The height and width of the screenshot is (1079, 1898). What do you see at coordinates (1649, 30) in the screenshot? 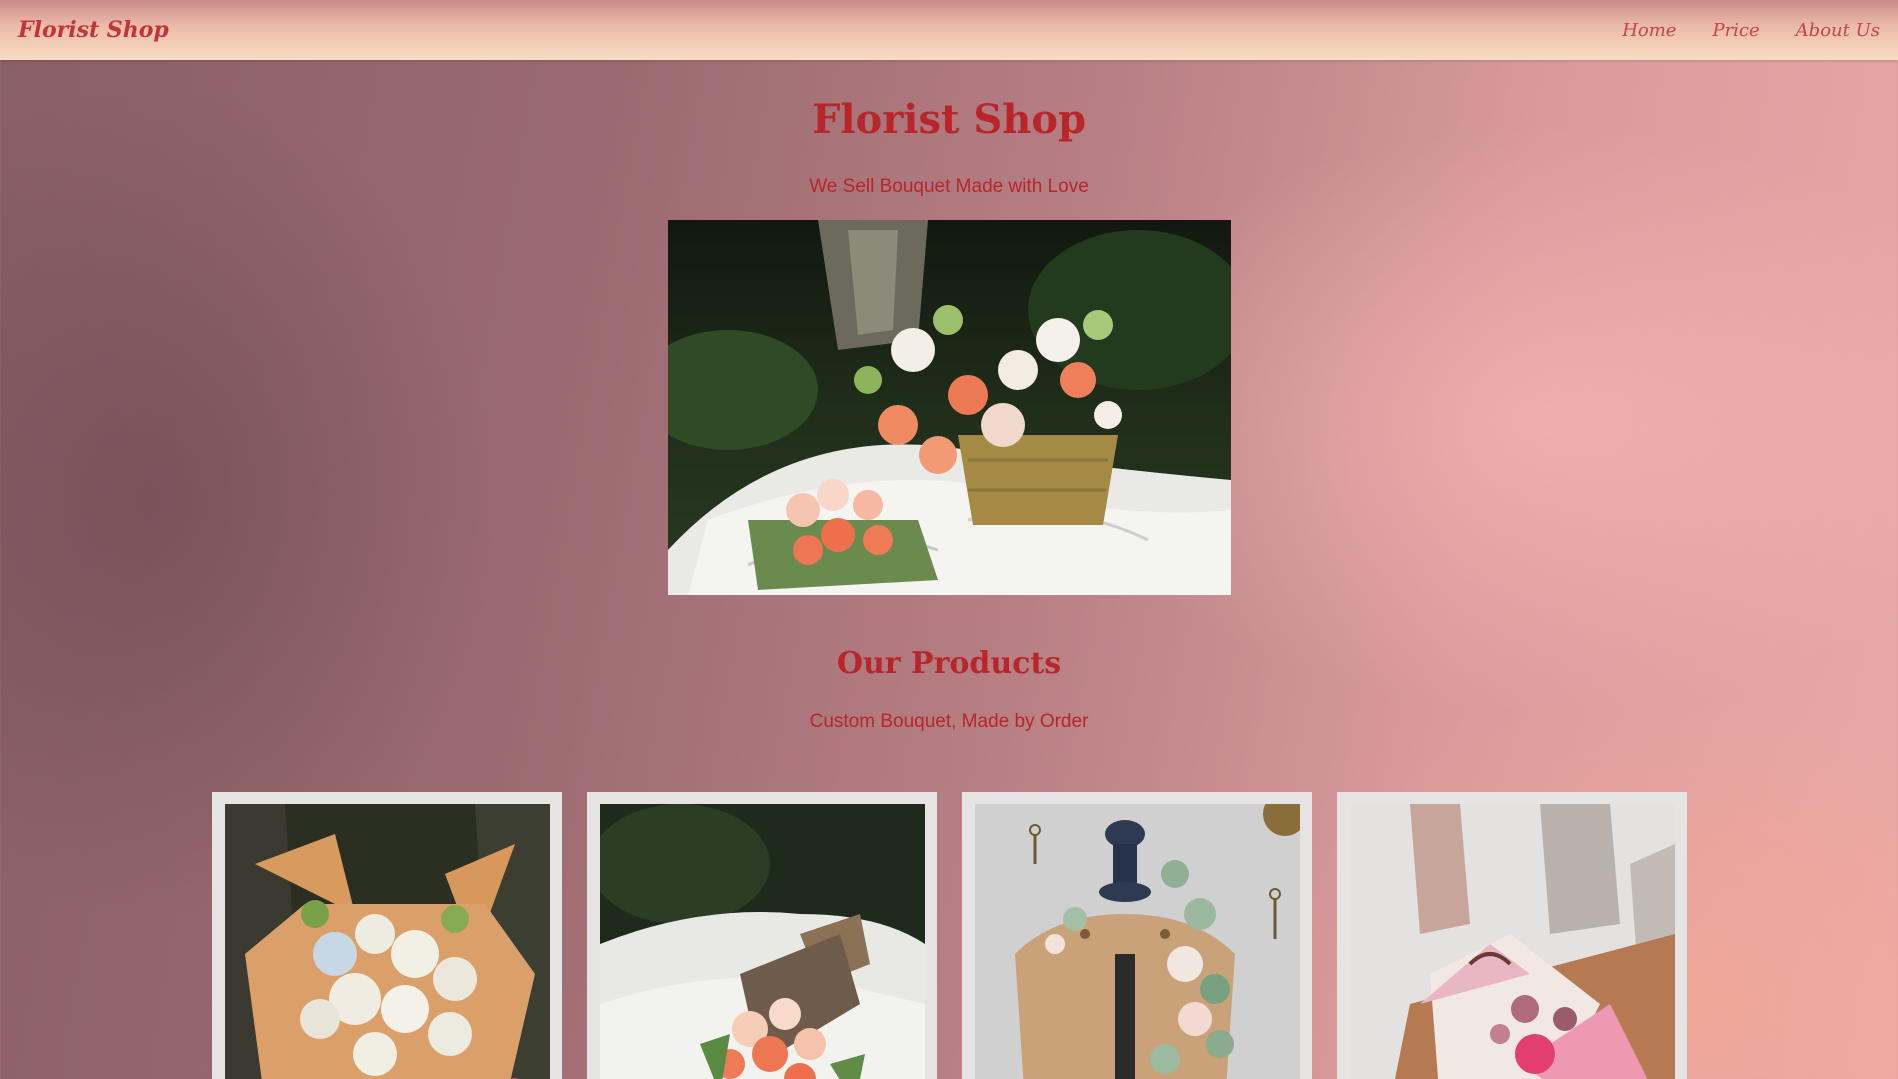
I see `nav-link-home: Home` at bounding box center [1649, 30].